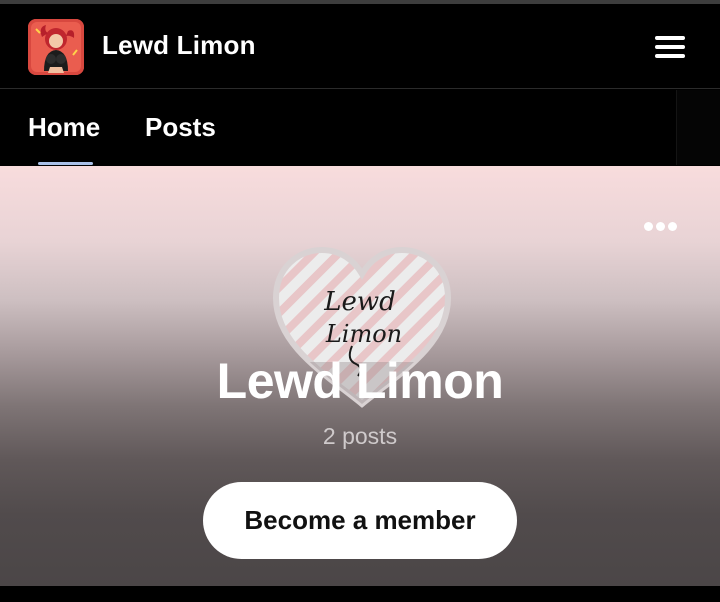 This screenshot has height=602, width=720. Describe the element at coordinates (698, 127) in the screenshot. I see `tab-scroll-fade` at that location.